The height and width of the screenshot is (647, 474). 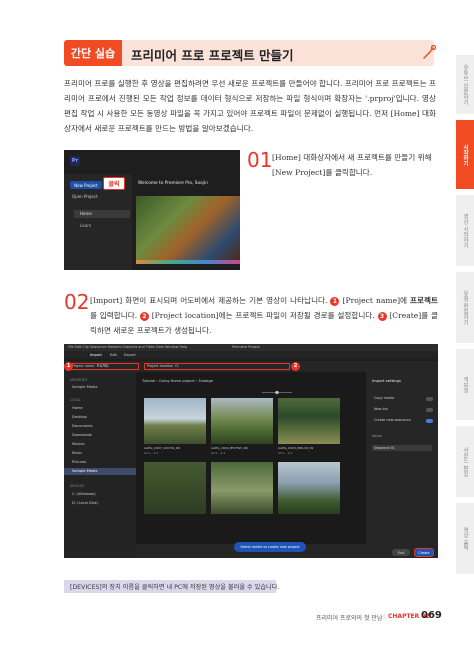 What do you see at coordinates (431, 615) in the screenshot?
I see `page-number: 069` at bounding box center [431, 615].